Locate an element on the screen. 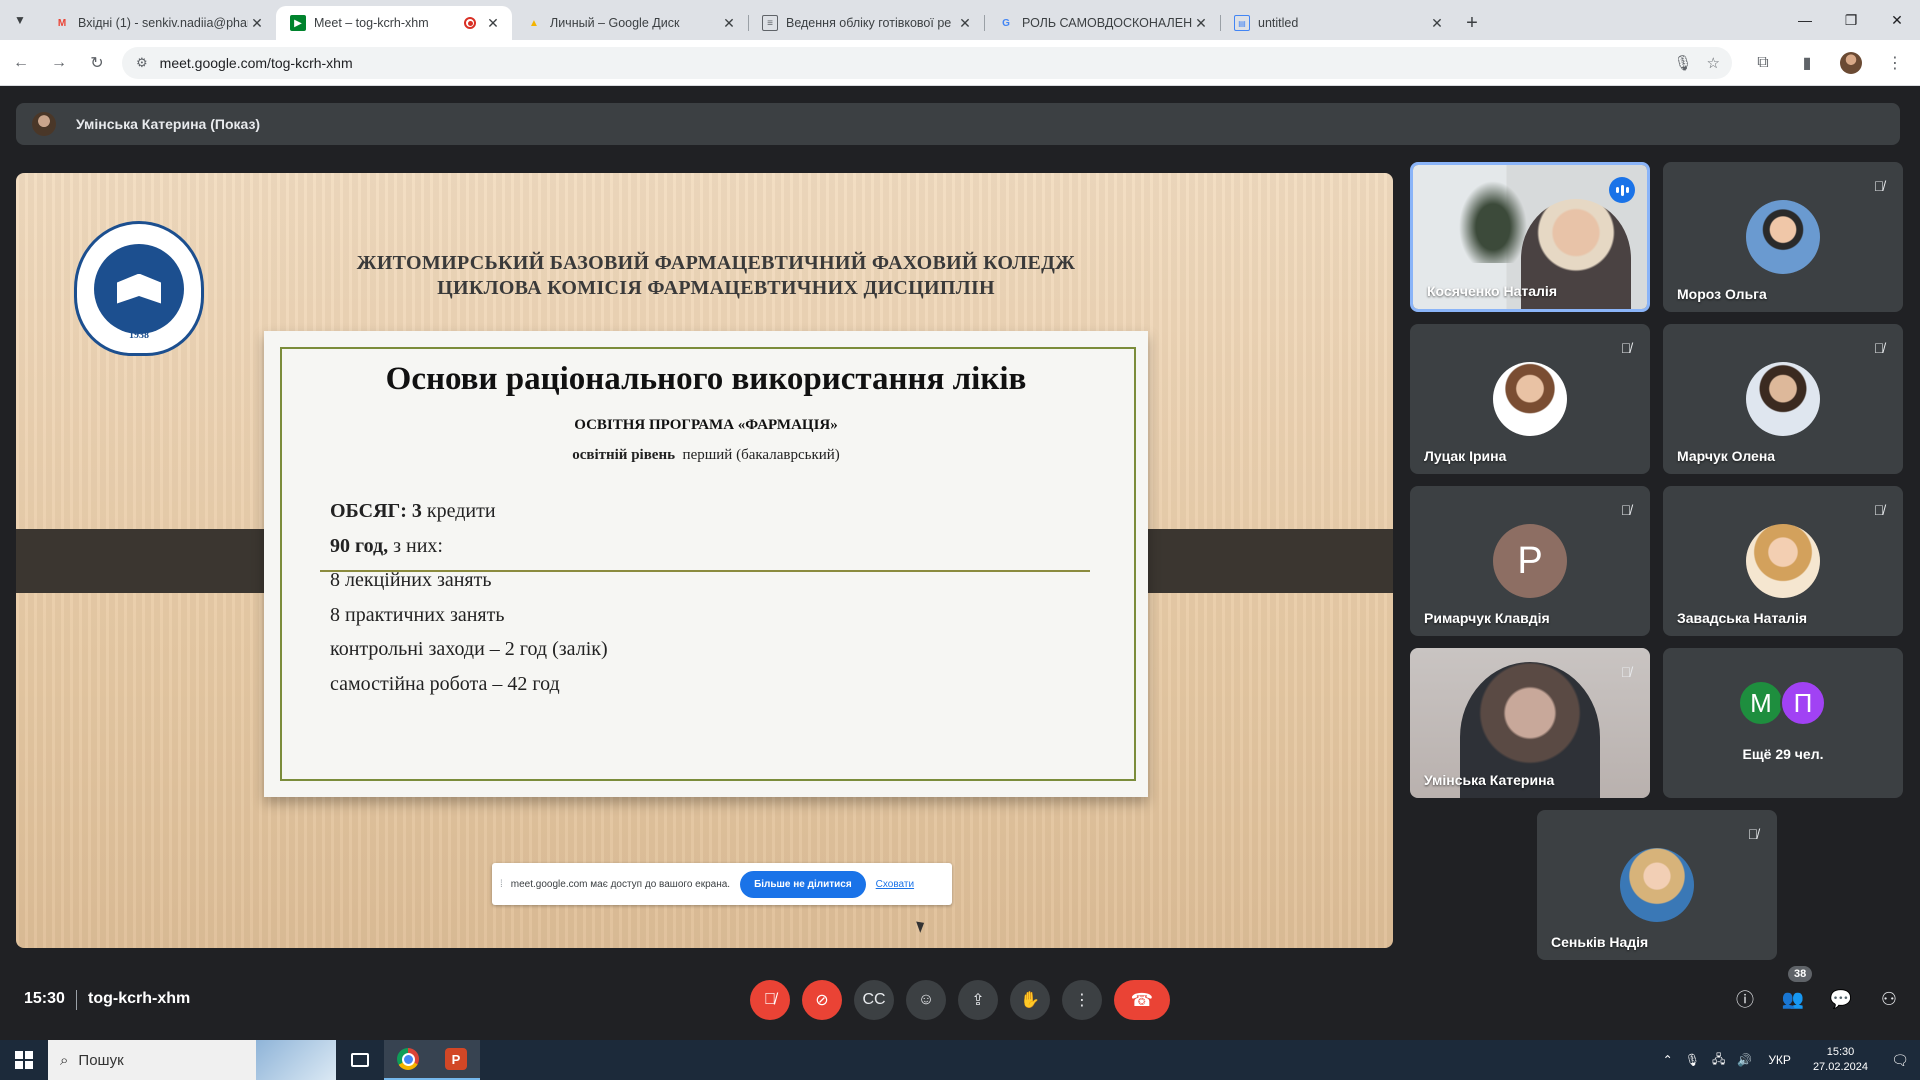 This screenshot has height=1080, width=1920. profile-avatar is located at coordinates (1851, 63).